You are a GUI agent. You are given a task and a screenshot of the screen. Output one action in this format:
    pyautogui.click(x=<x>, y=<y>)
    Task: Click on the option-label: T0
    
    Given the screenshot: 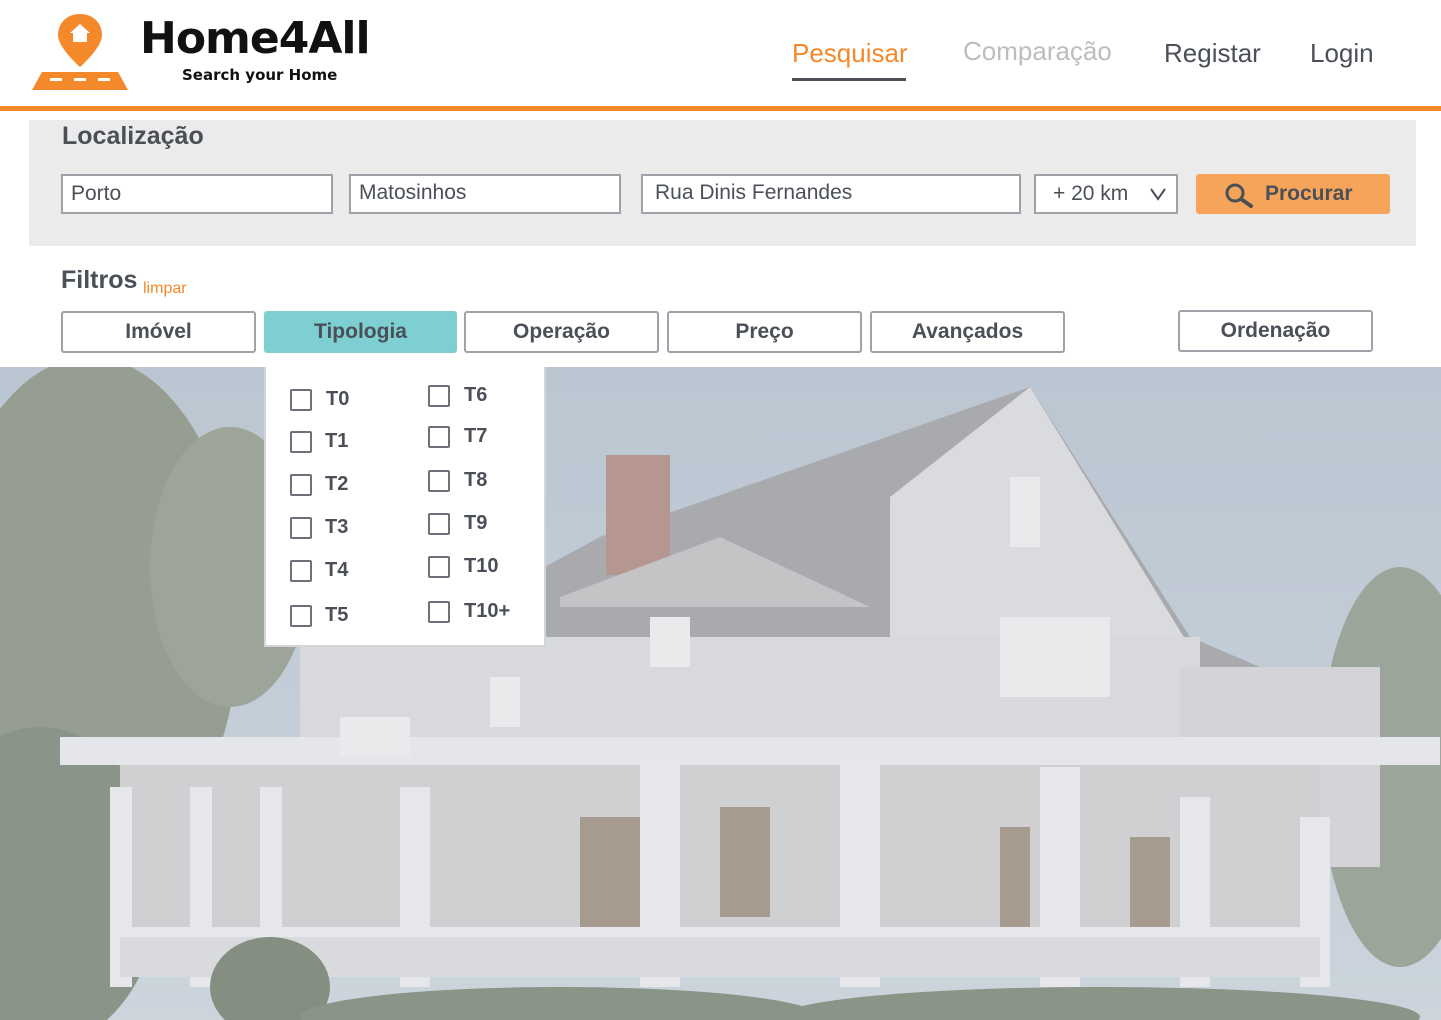 What is the action you would take?
    pyautogui.click(x=338, y=399)
    